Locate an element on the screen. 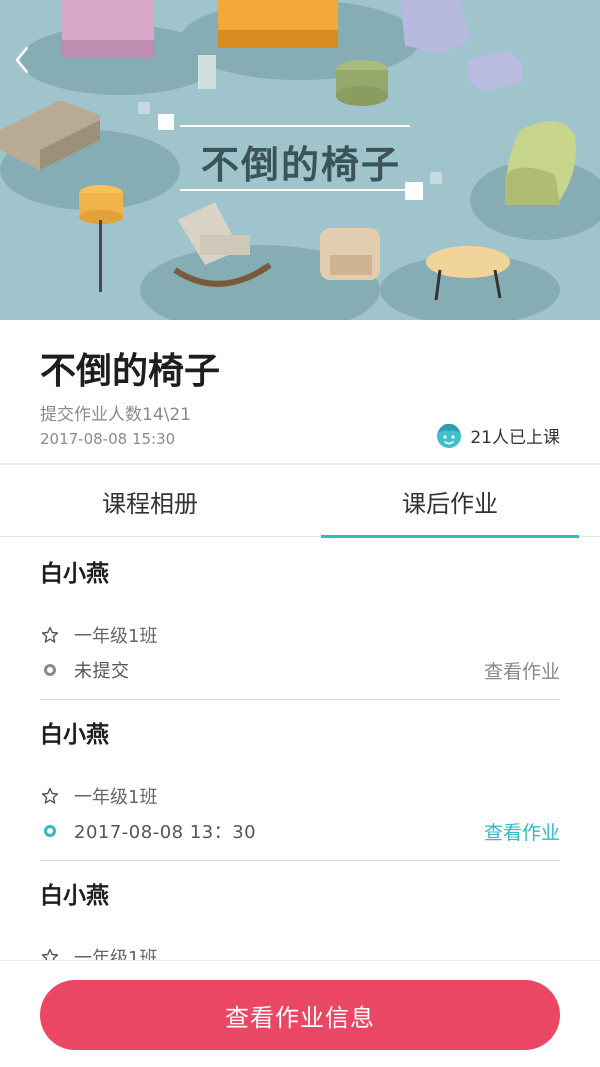 This screenshot has width=600, height=1067. attend-text: 21人已上课 is located at coordinates (515, 437).